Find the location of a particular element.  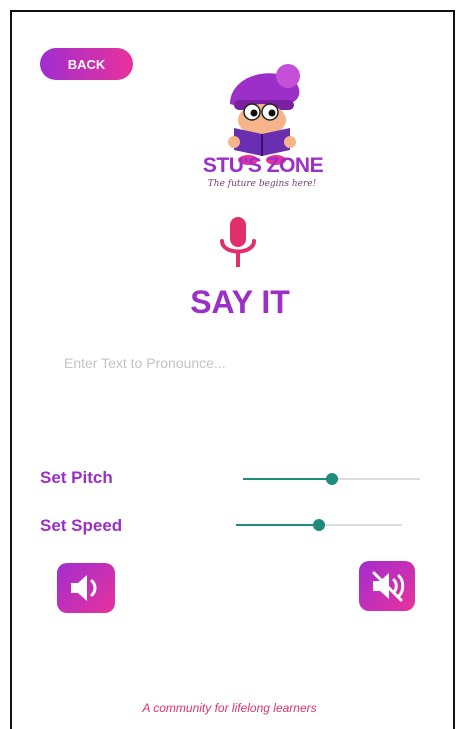

microphone-icon is located at coordinates (238, 242).